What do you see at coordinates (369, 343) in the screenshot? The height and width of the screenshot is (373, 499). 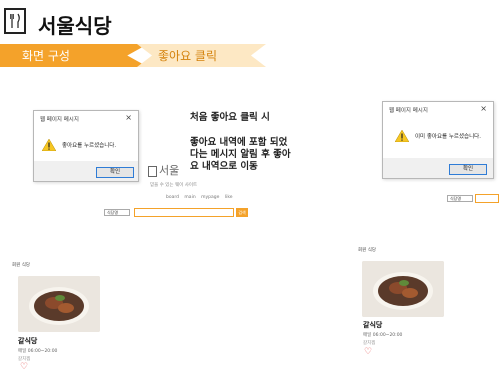 I see `restaurant-category: 갈치찜` at bounding box center [369, 343].